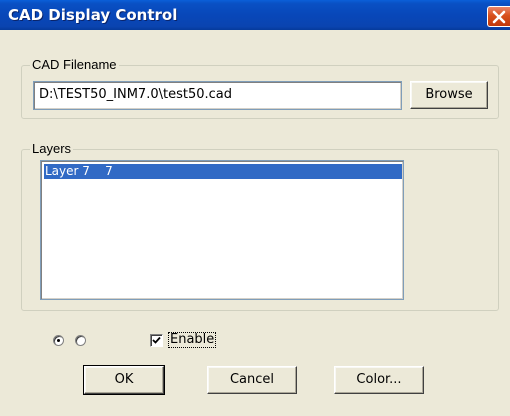  I want to click on enable-checkbox-label: Enable, so click(192, 340).